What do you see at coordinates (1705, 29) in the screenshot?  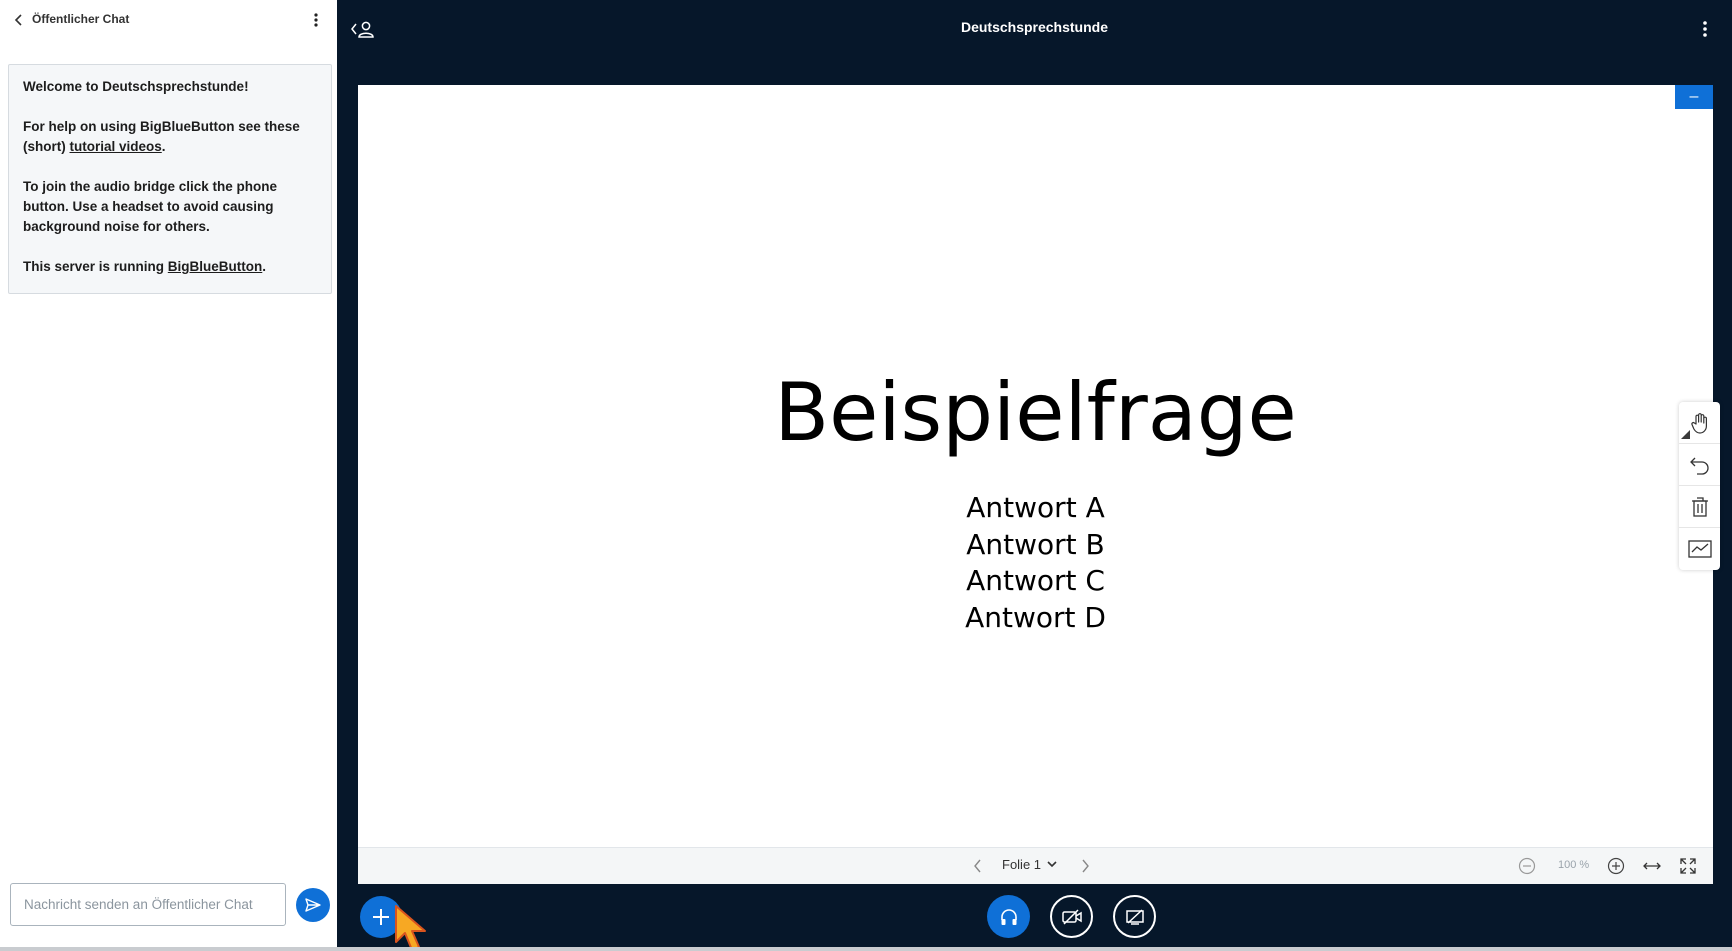 I see `options-menu-icon` at bounding box center [1705, 29].